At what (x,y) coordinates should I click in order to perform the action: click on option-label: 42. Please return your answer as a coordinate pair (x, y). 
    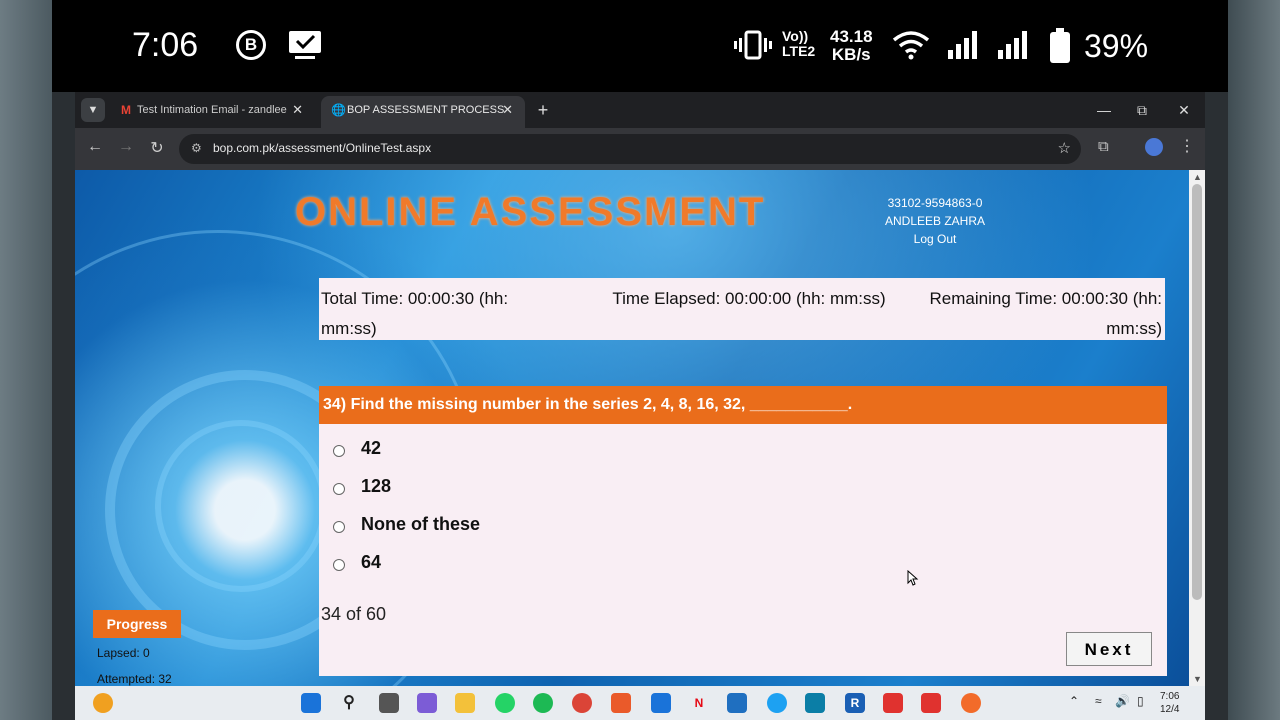
    Looking at the image, I should click on (371, 448).